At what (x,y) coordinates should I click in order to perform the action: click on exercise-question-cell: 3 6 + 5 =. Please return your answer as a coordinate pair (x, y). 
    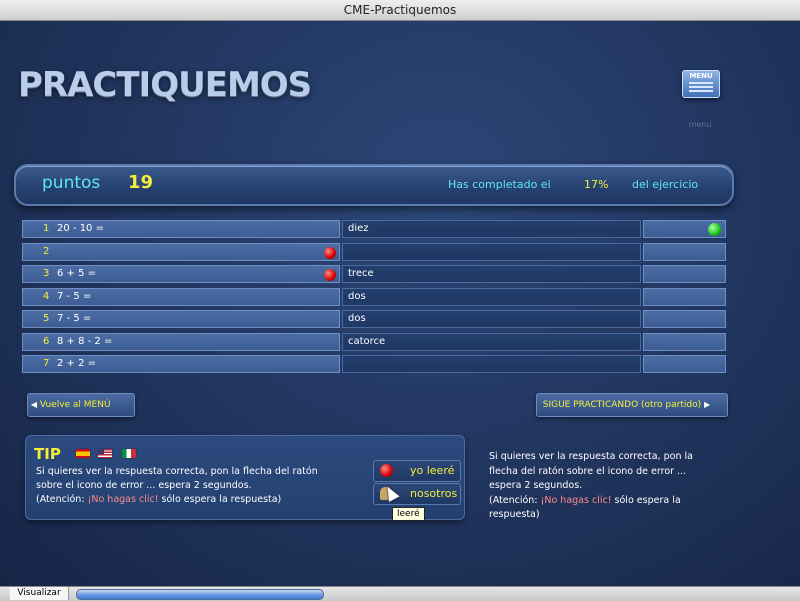
    Looking at the image, I should click on (181, 274).